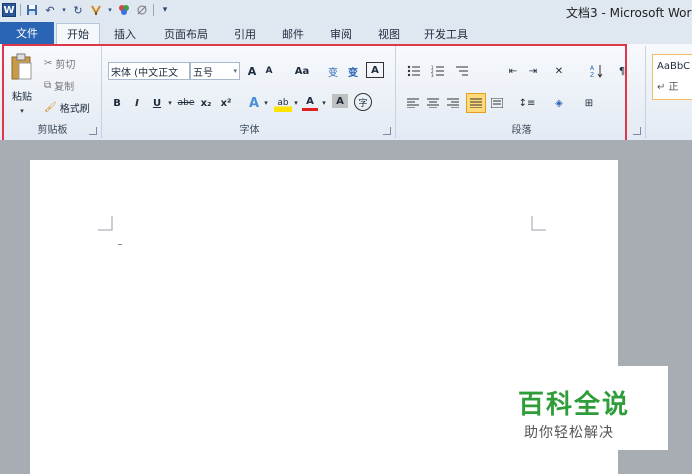 The height and width of the screenshot is (474, 692). I want to click on quick-access-toolbar: W ↶ ▾ ↻ ▾ ▾, so click(87, 10).